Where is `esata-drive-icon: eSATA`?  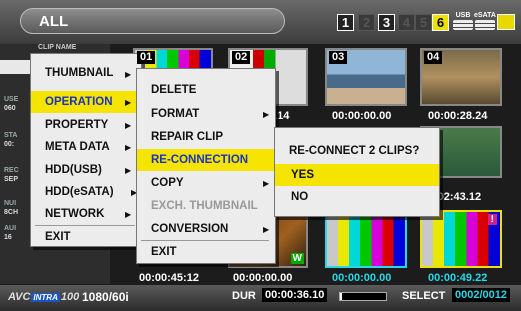
esata-drive-icon: eSATA is located at coordinates (485, 23).